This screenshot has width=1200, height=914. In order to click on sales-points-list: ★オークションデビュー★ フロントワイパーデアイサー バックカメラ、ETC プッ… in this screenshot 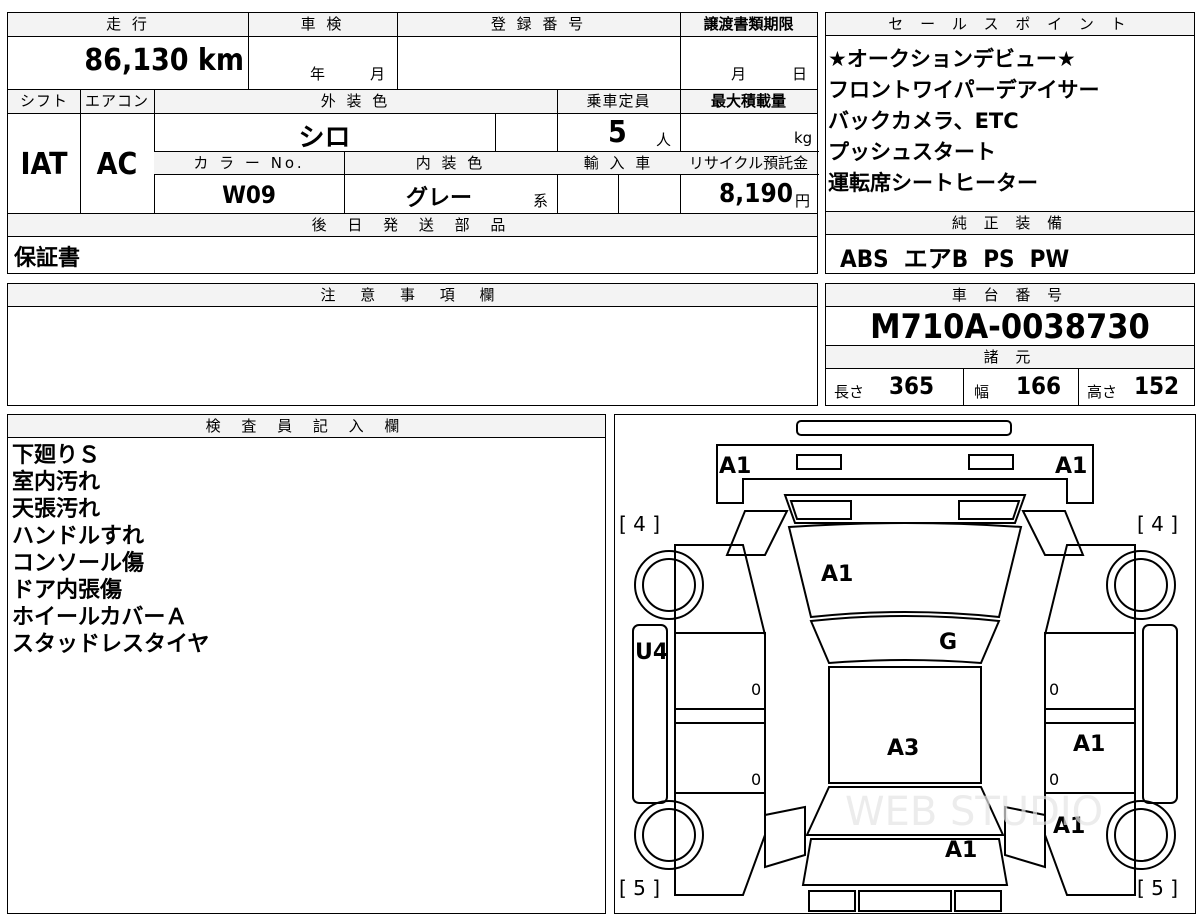, I will do `click(964, 121)`.